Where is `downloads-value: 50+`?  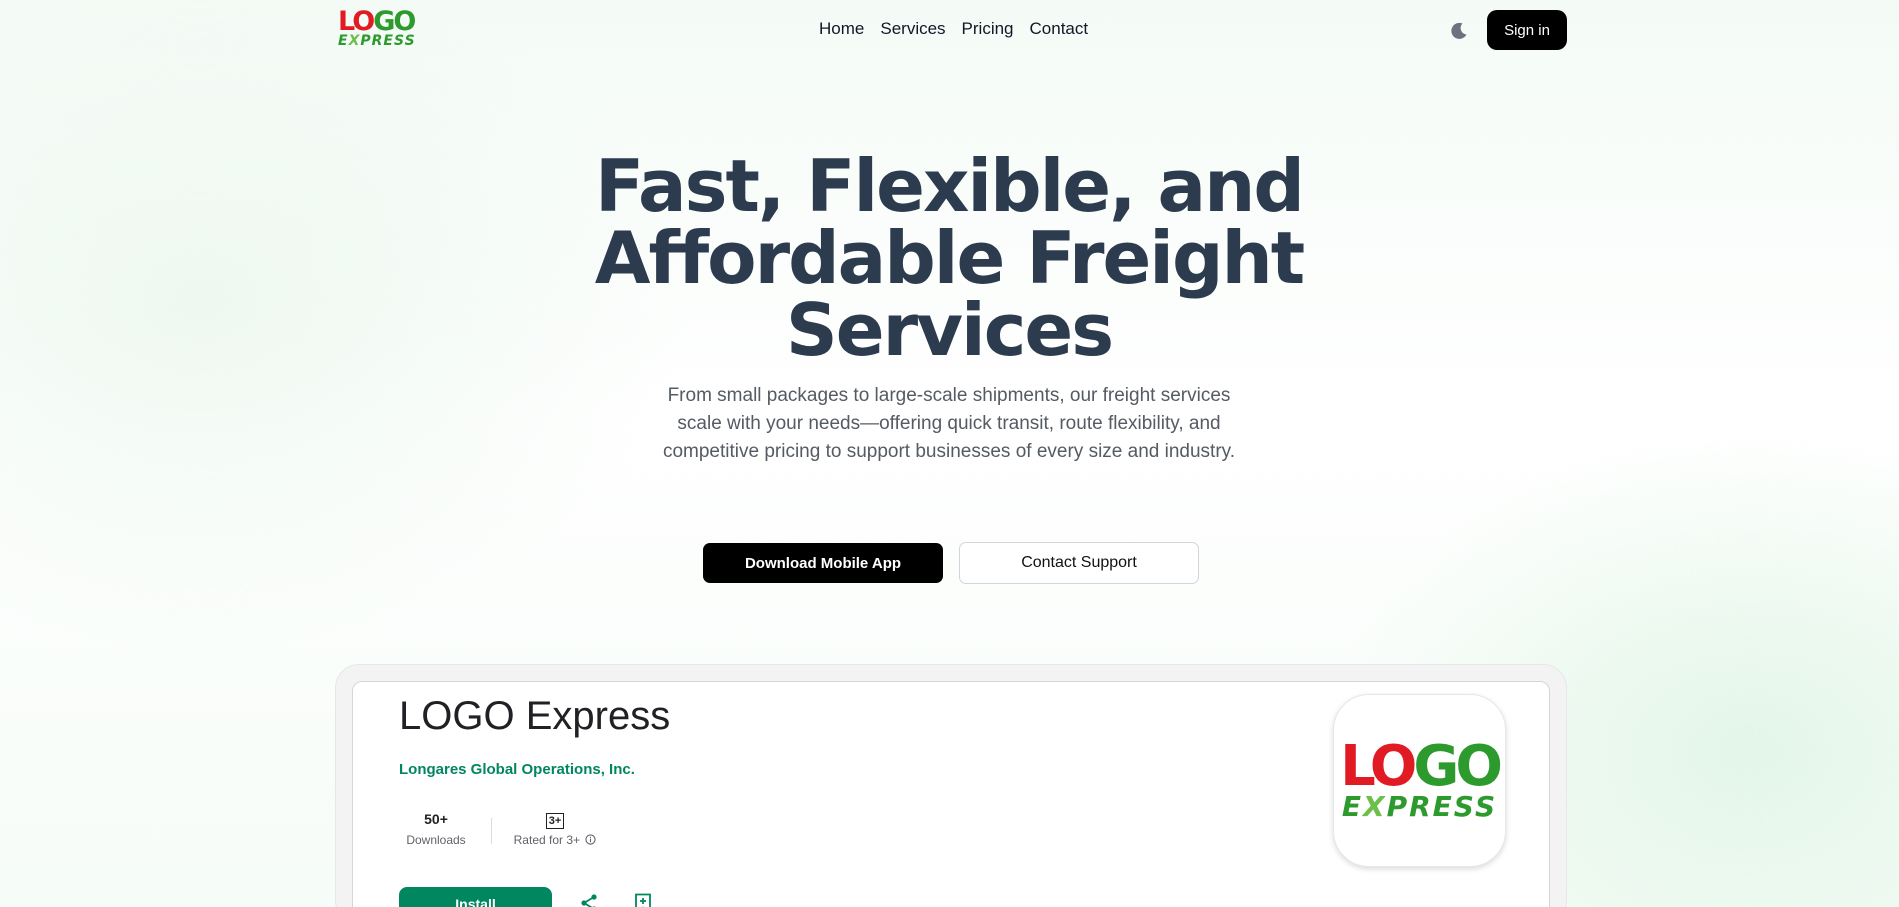
downloads-value: 50+ is located at coordinates (436, 819).